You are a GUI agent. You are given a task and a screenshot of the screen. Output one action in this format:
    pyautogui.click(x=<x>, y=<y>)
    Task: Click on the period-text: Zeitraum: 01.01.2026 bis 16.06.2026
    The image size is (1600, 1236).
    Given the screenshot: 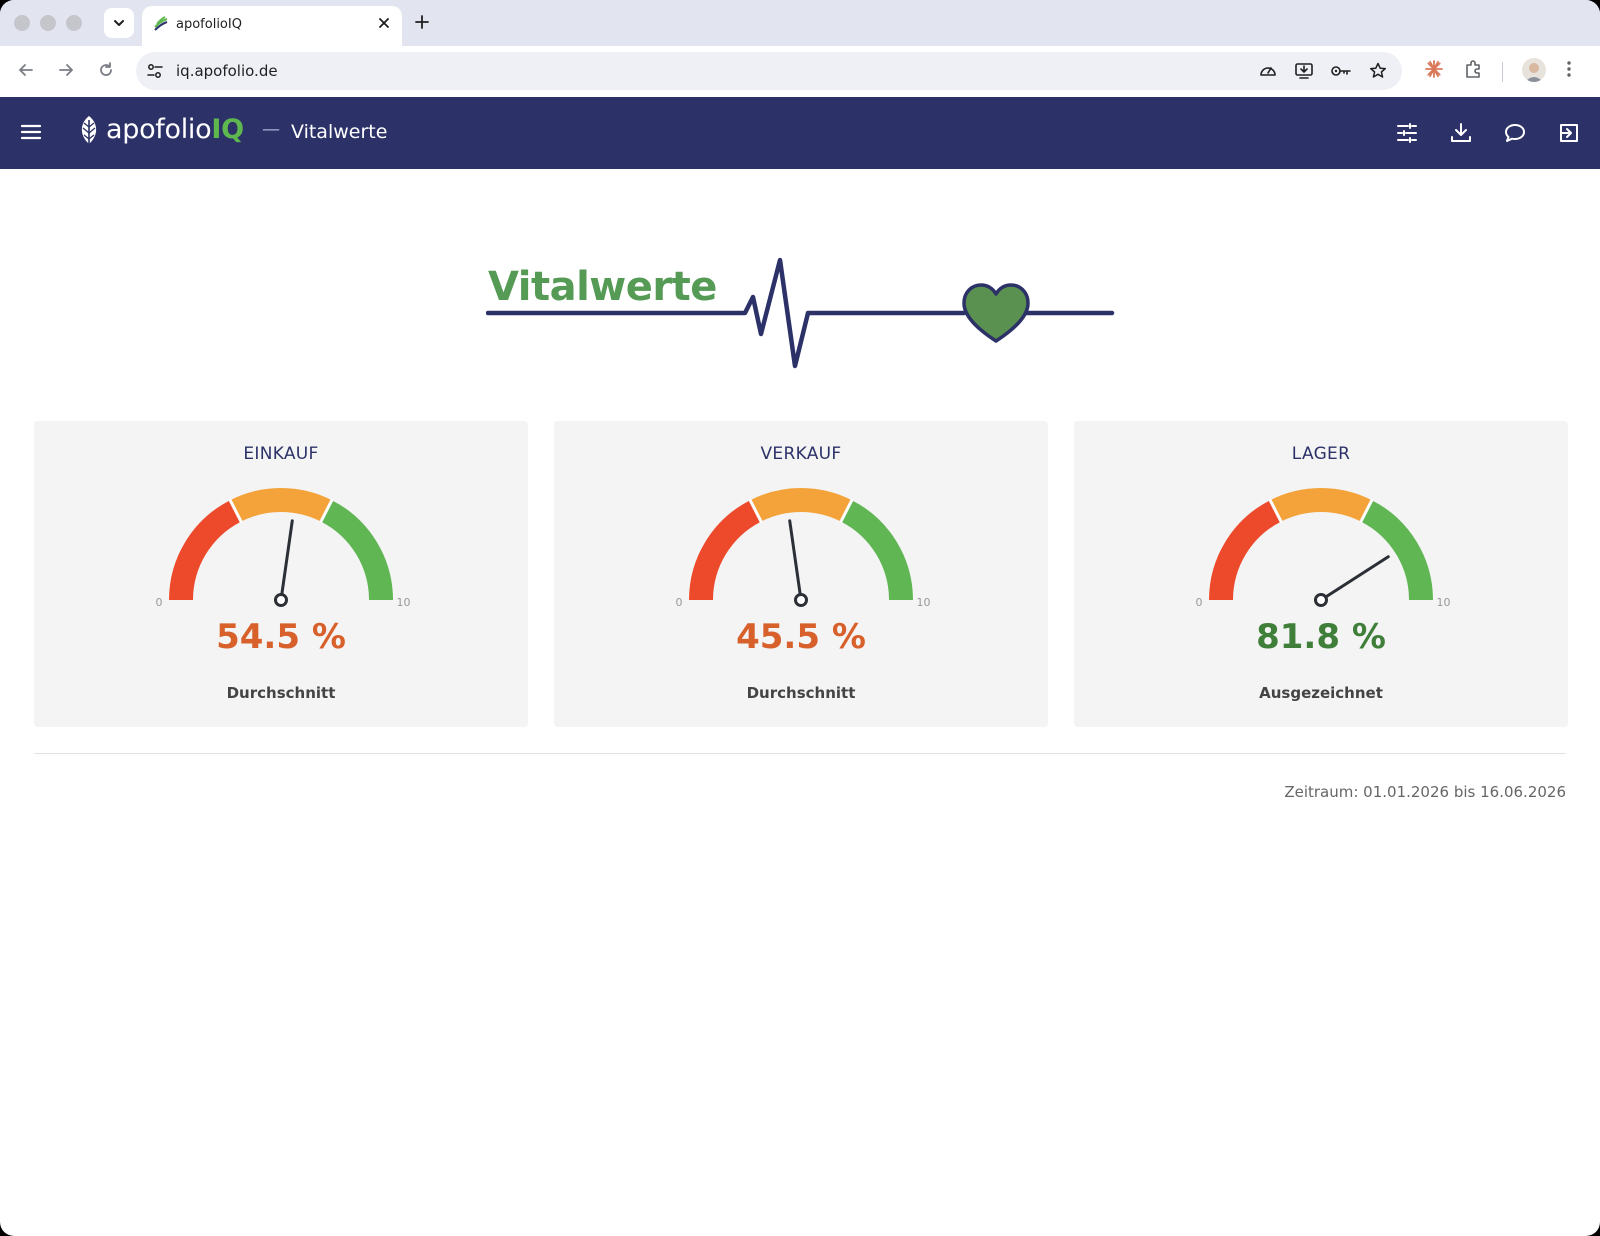 What is the action you would take?
    pyautogui.click(x=1425, y=792)
    